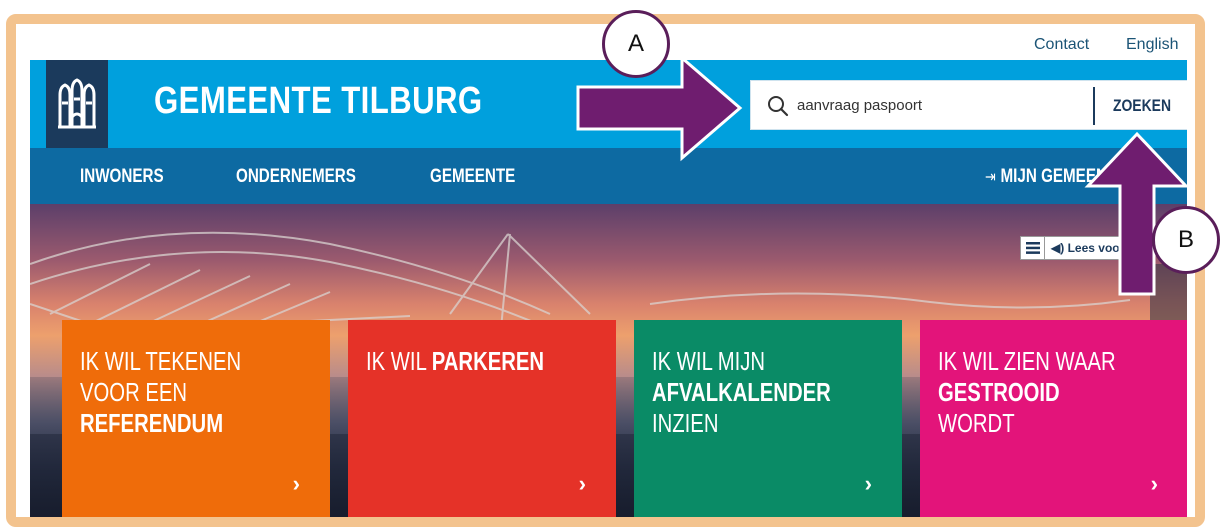 The image size is (1229, 531). Describe the element at coordinates (1061, 45) in the screenshot. I see `contact-link: Contact` at that location.